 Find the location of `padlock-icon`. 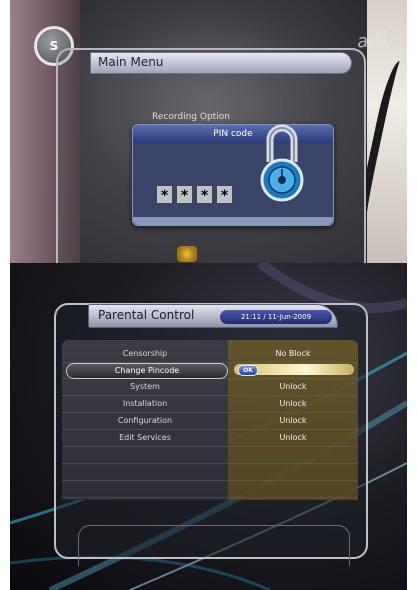

padlock-icon is located at coordinates (282, 163).